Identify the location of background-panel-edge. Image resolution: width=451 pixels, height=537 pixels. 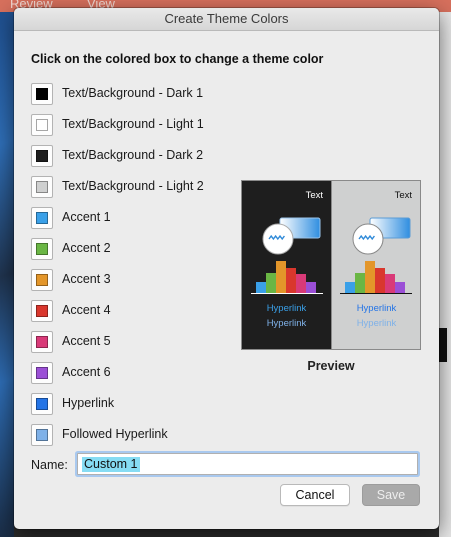
(445, 274).